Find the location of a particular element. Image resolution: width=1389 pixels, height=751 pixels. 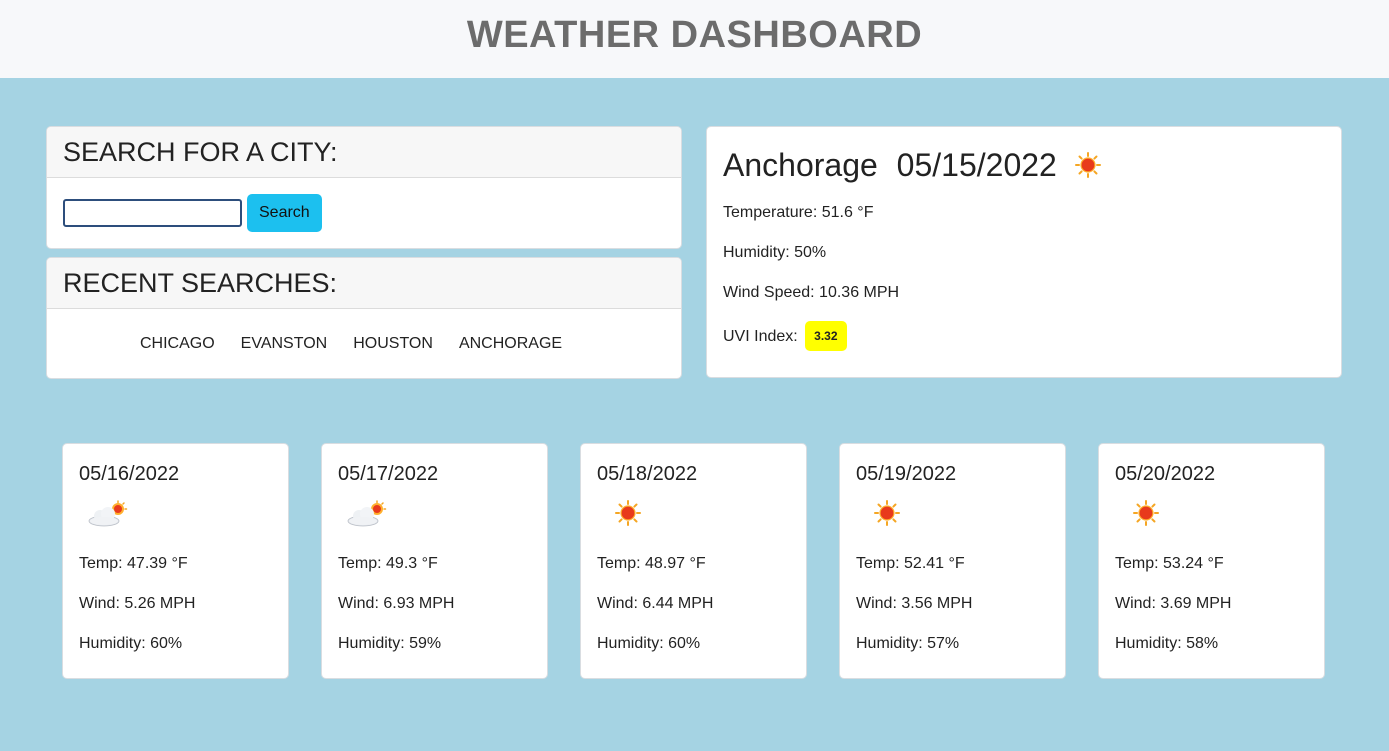

forecast-humidity: Humidity: 57% is located at coordinates (908, 643).